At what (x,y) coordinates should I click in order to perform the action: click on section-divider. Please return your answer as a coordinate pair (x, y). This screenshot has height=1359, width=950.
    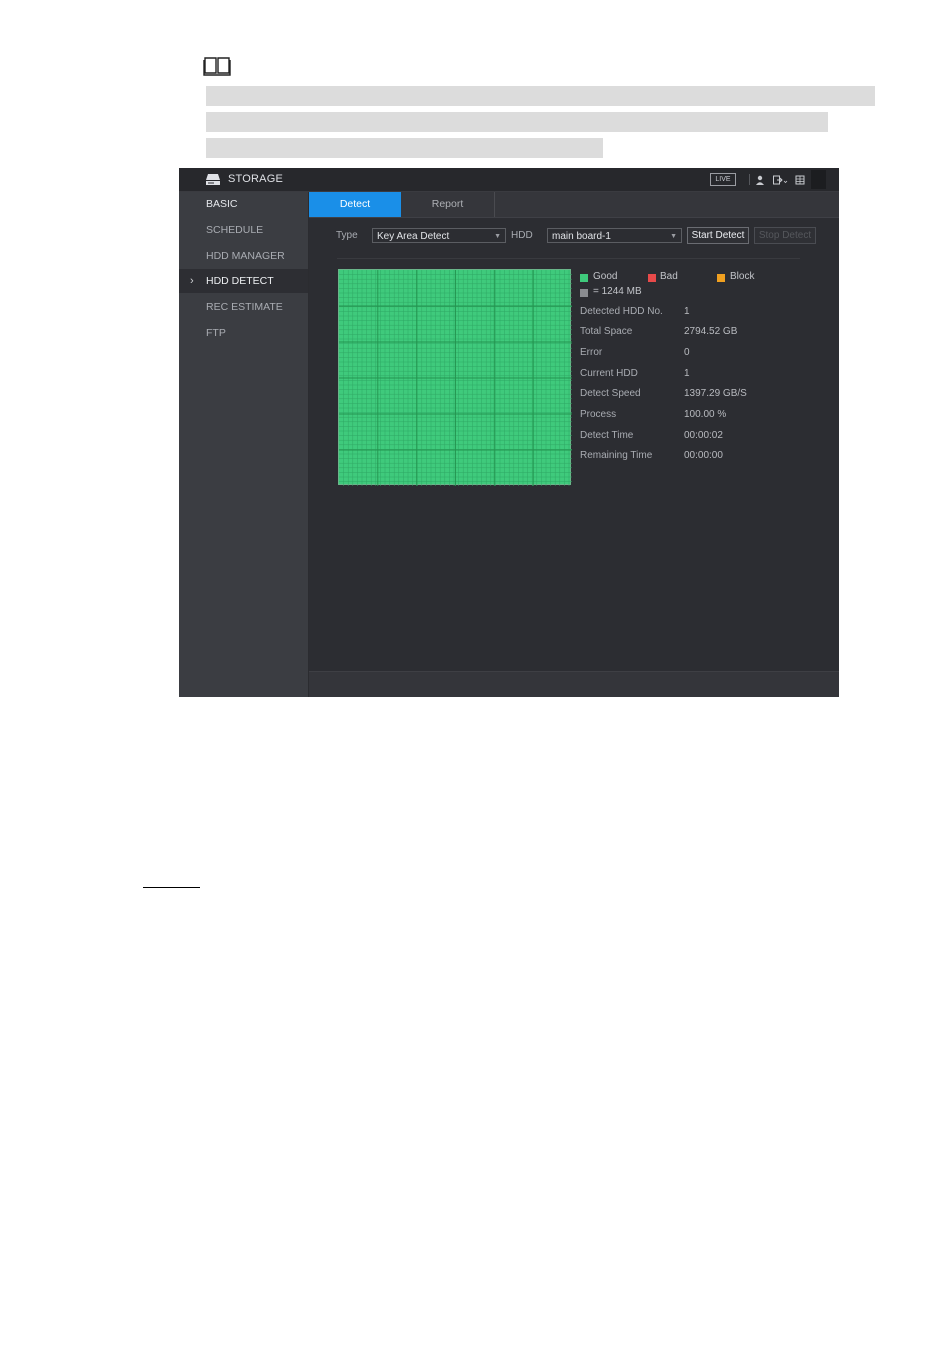
    Looking at the image, I should click on (568, 258).